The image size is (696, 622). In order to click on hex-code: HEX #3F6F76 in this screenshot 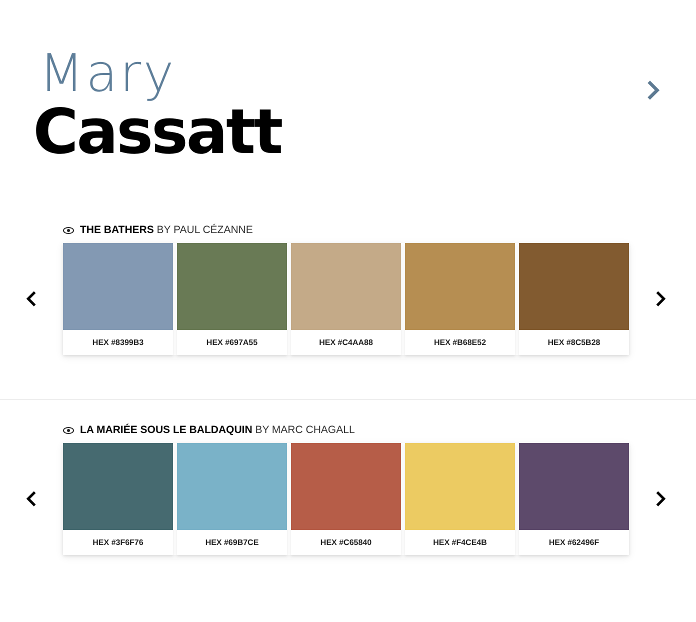, I will do `click(118, 543)`.